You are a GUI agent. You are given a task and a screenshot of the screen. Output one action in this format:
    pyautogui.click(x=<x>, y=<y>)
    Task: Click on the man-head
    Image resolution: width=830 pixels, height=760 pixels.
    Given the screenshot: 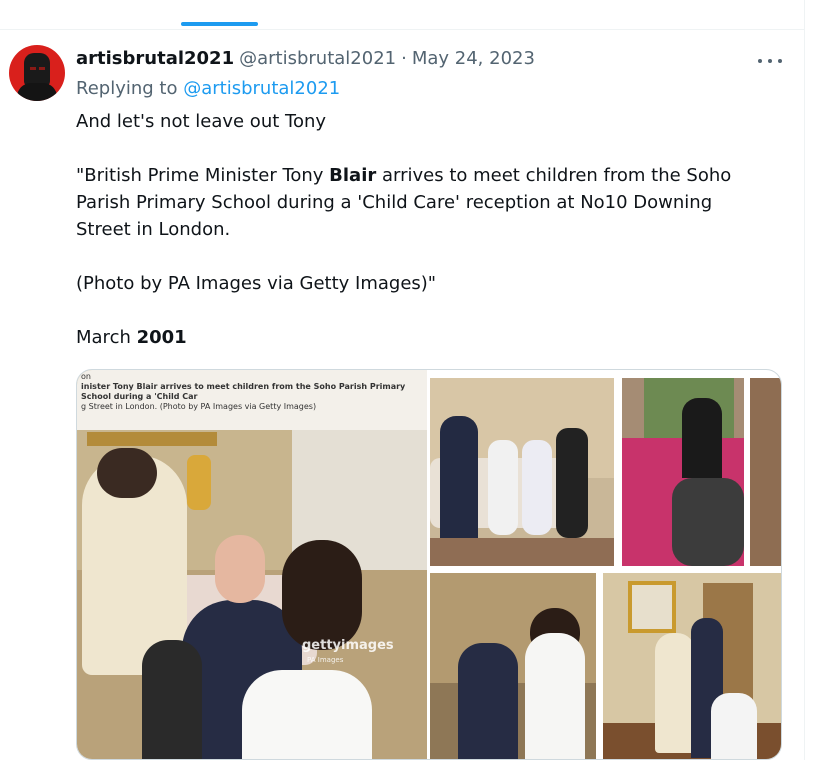 What is the action you would take?
    pyautogui.click(x=240, y=569)
    